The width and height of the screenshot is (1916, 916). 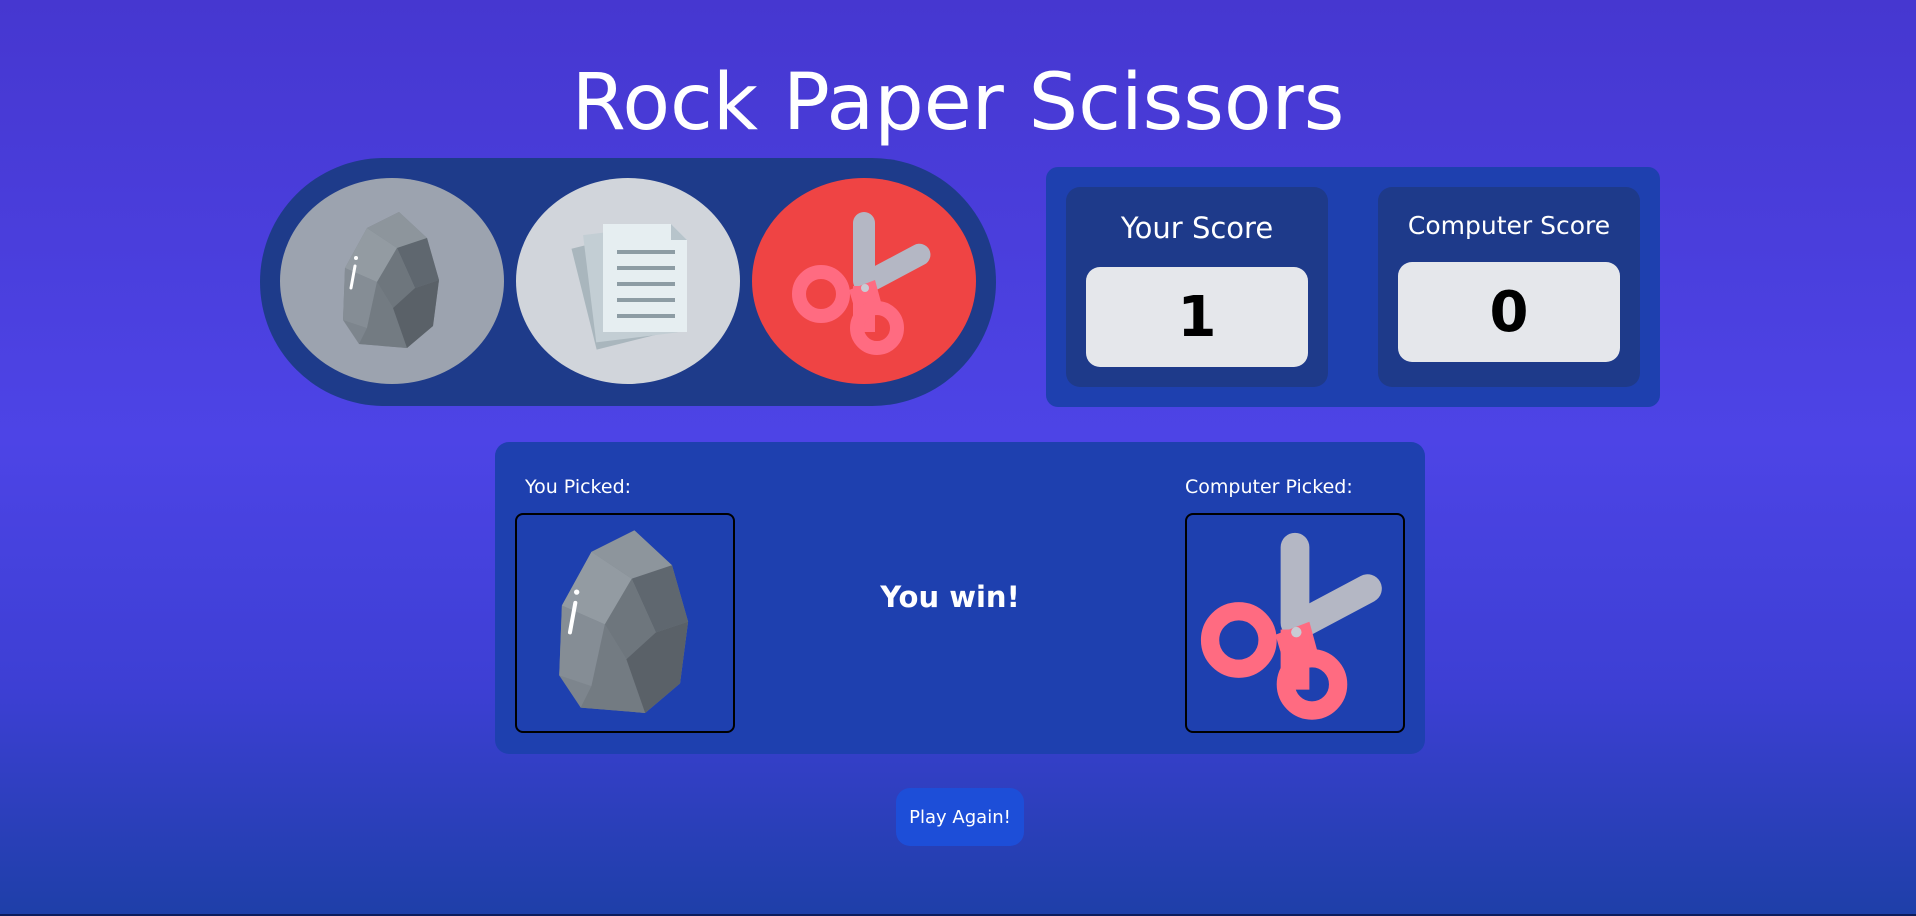 I want to click on paper-icon, so click(x=629, y=287).